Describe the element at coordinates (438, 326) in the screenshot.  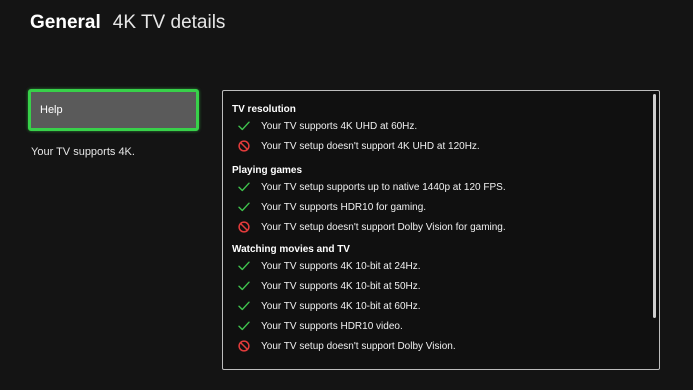
I see `capability-row: Your TV supports HDR10 video.` at that location.